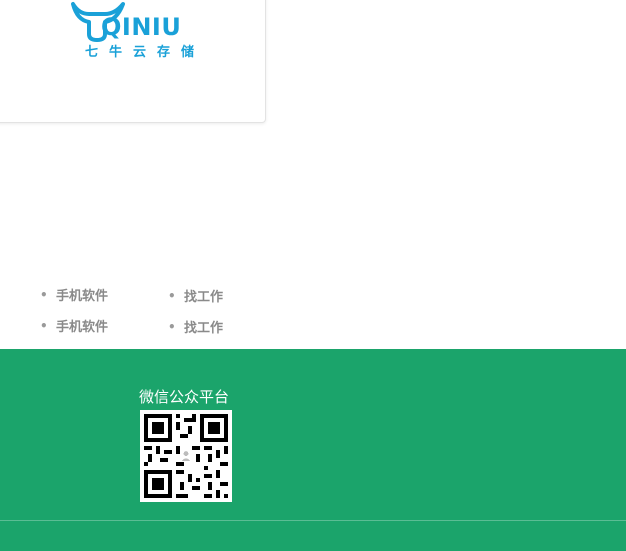 This screenshot has height=551, width=626. What do you see at coordinates (141, 27) in the screenshot?
I see `logo-wordmark: QINIU` at bounding box center [141, 27].